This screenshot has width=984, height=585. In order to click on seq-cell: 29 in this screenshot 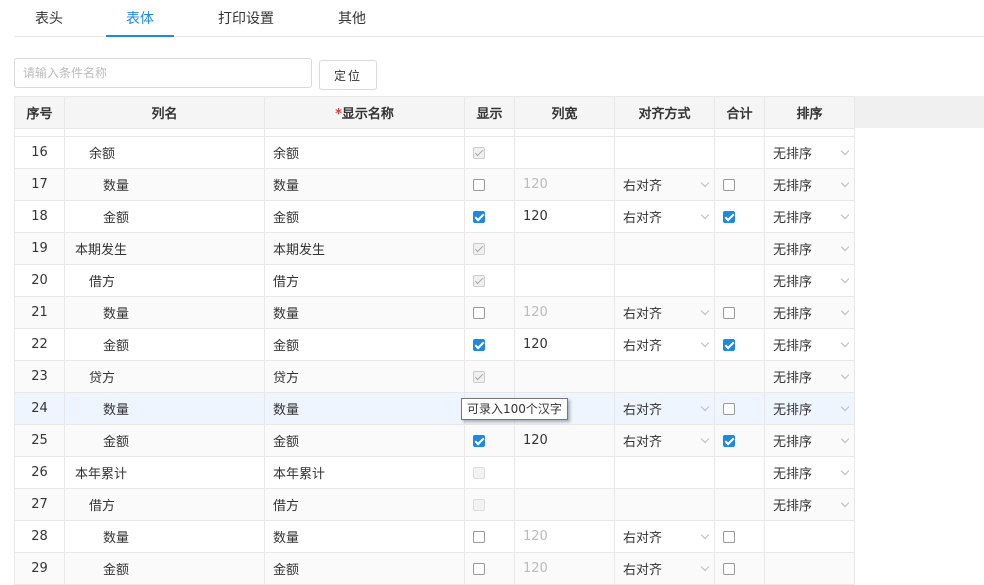, I will do `click(39, 568)`.